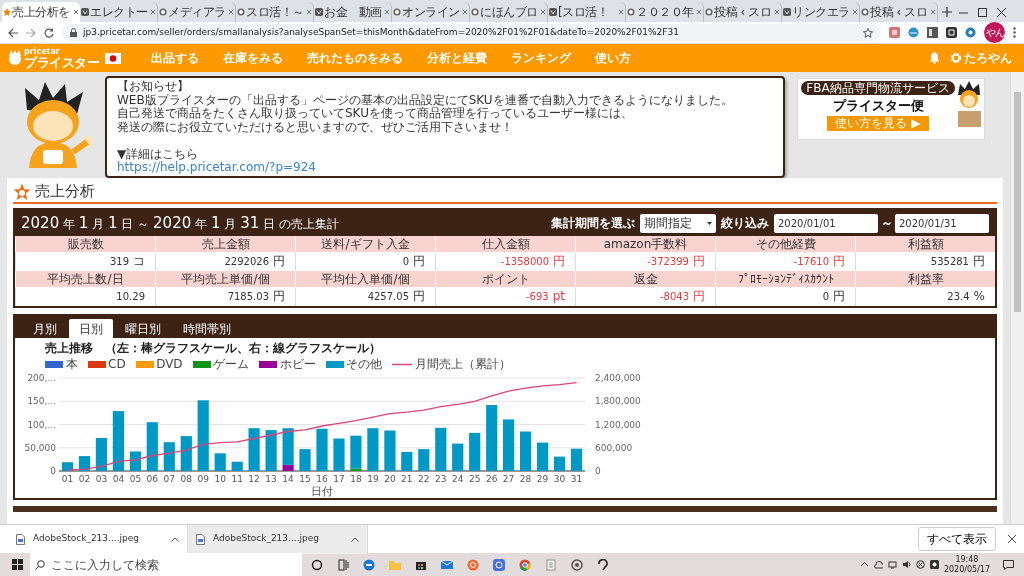  Describe the element at coordinates (91, 328) in the screenshot. I see `view-tab: 日別` at that location.